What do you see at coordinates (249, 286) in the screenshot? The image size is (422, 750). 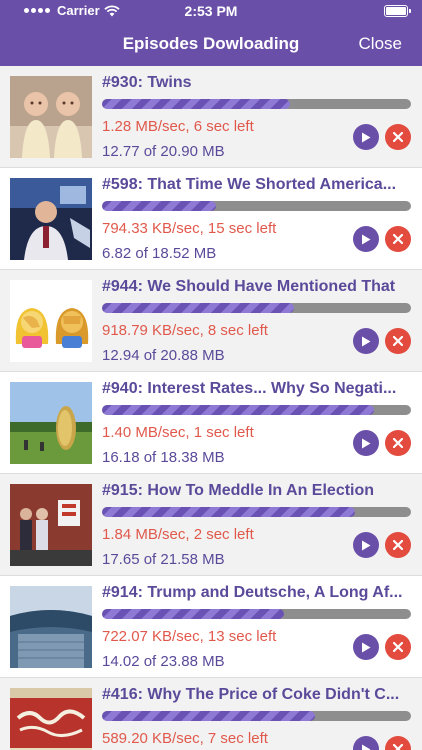 I see `episode-title: #944: We Should Have Mentioned That` at bounding box center [249, 286].